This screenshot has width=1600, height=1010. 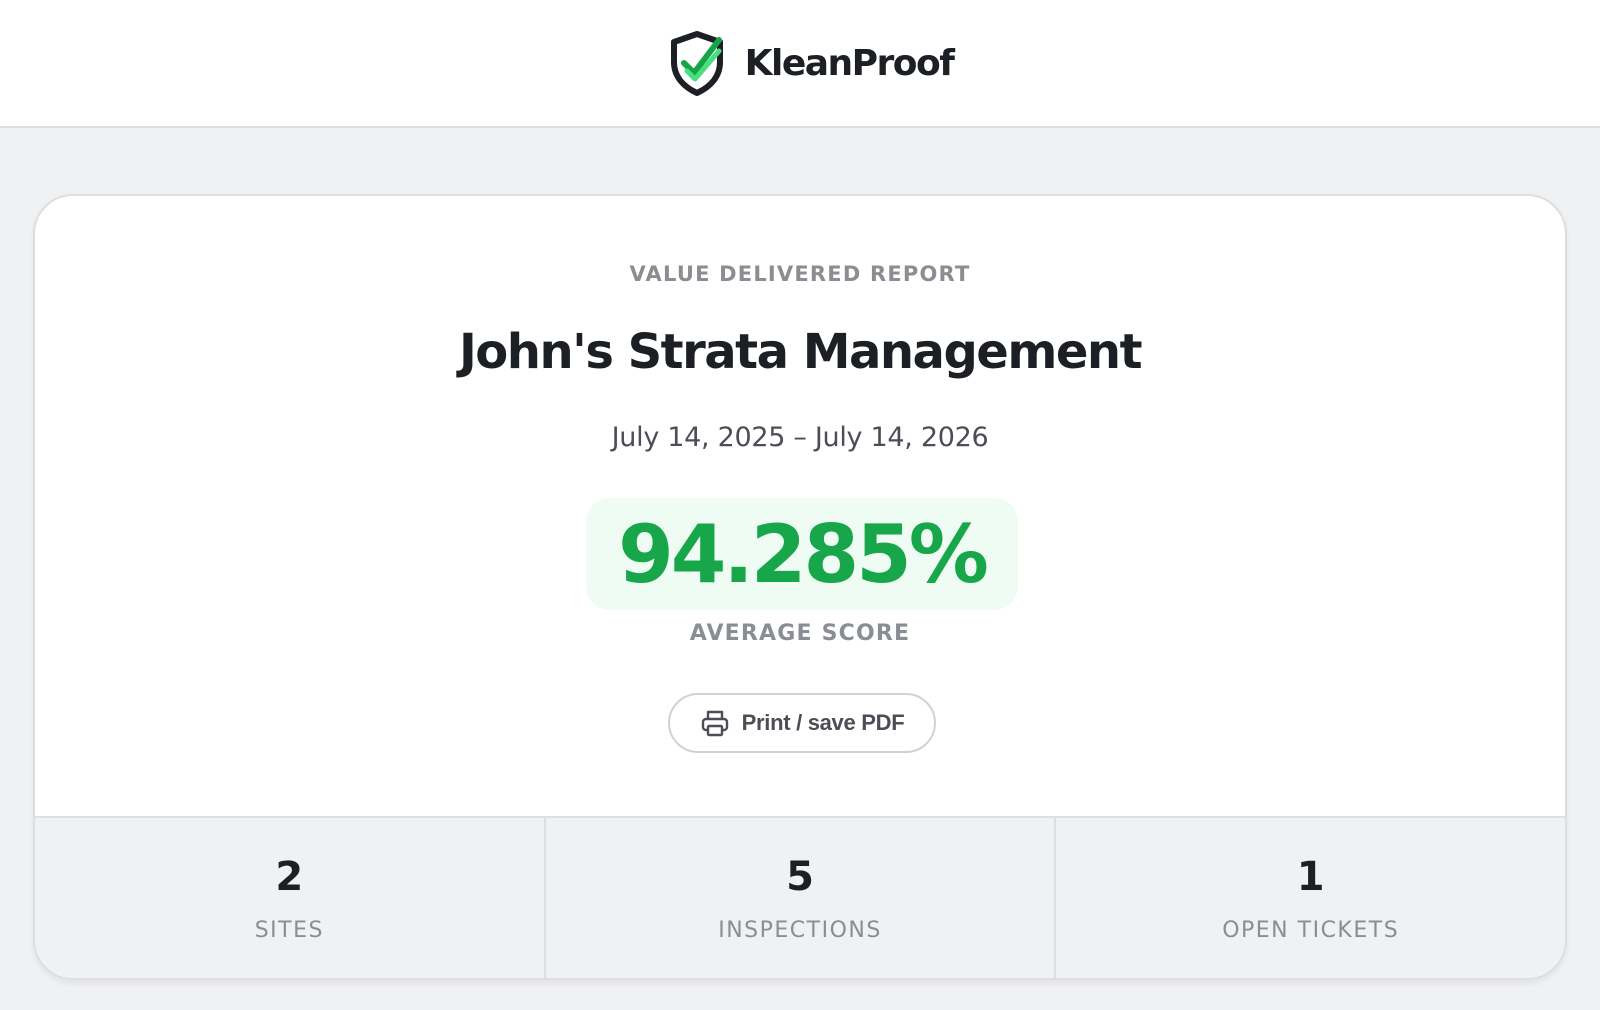 I want to click on stat-value: 5, so click(x=800, y=877).